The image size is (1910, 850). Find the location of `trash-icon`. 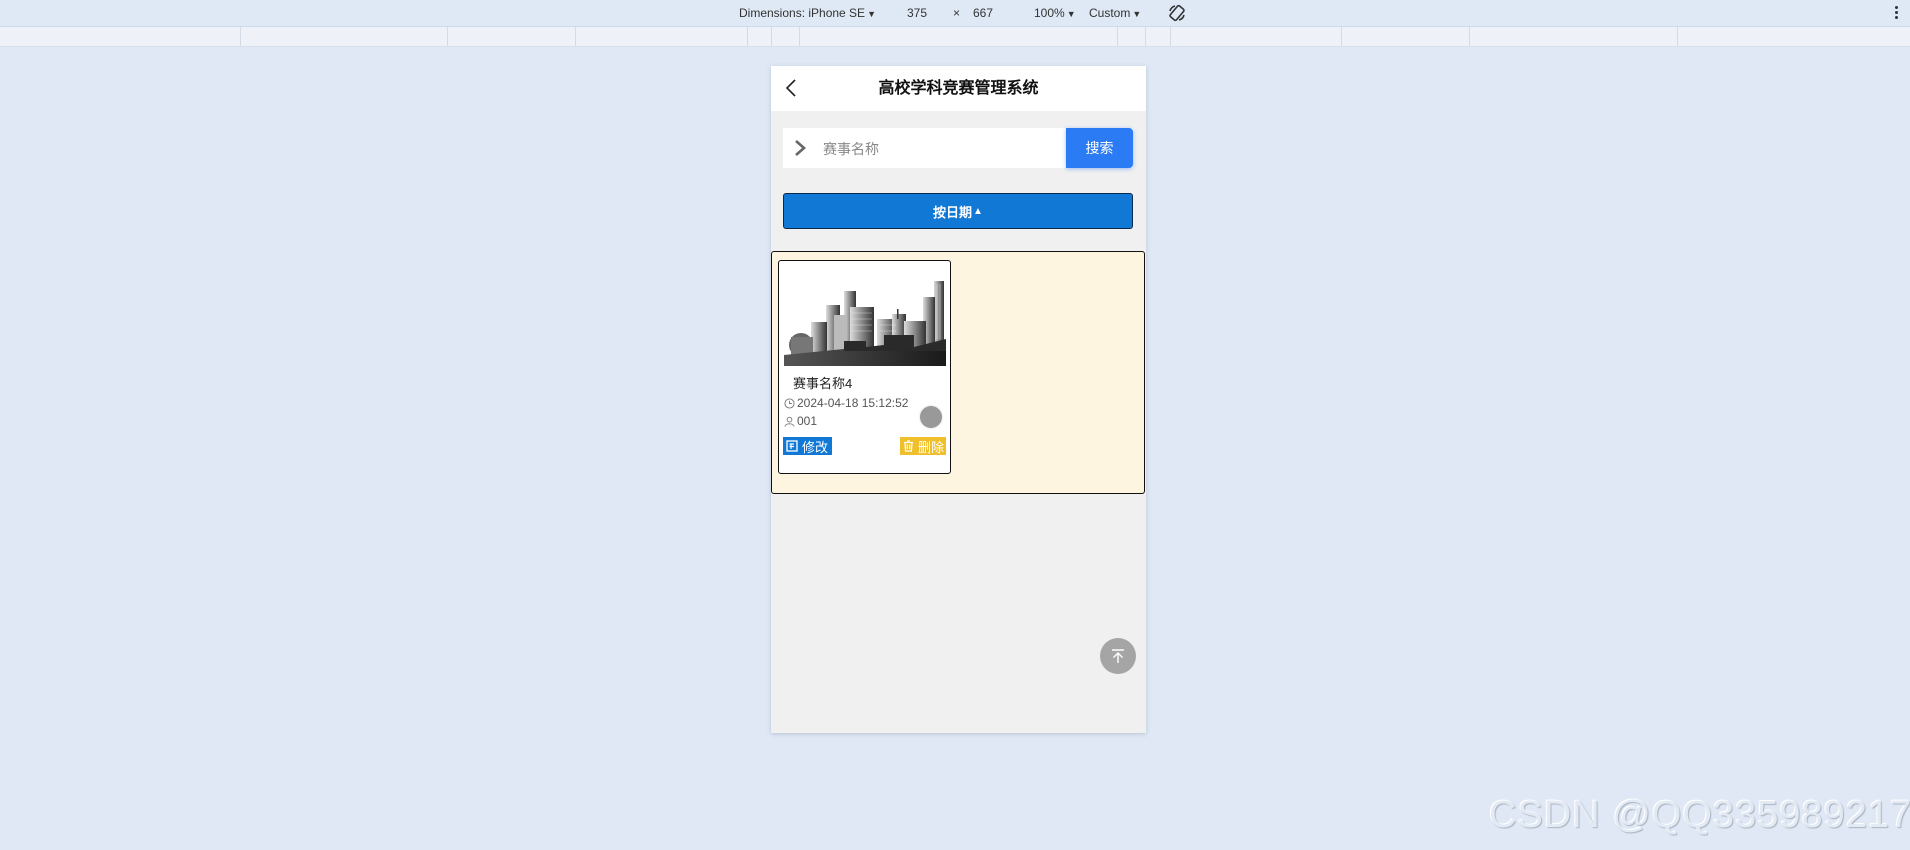

trash-icon is located at coordinates (908, 446).